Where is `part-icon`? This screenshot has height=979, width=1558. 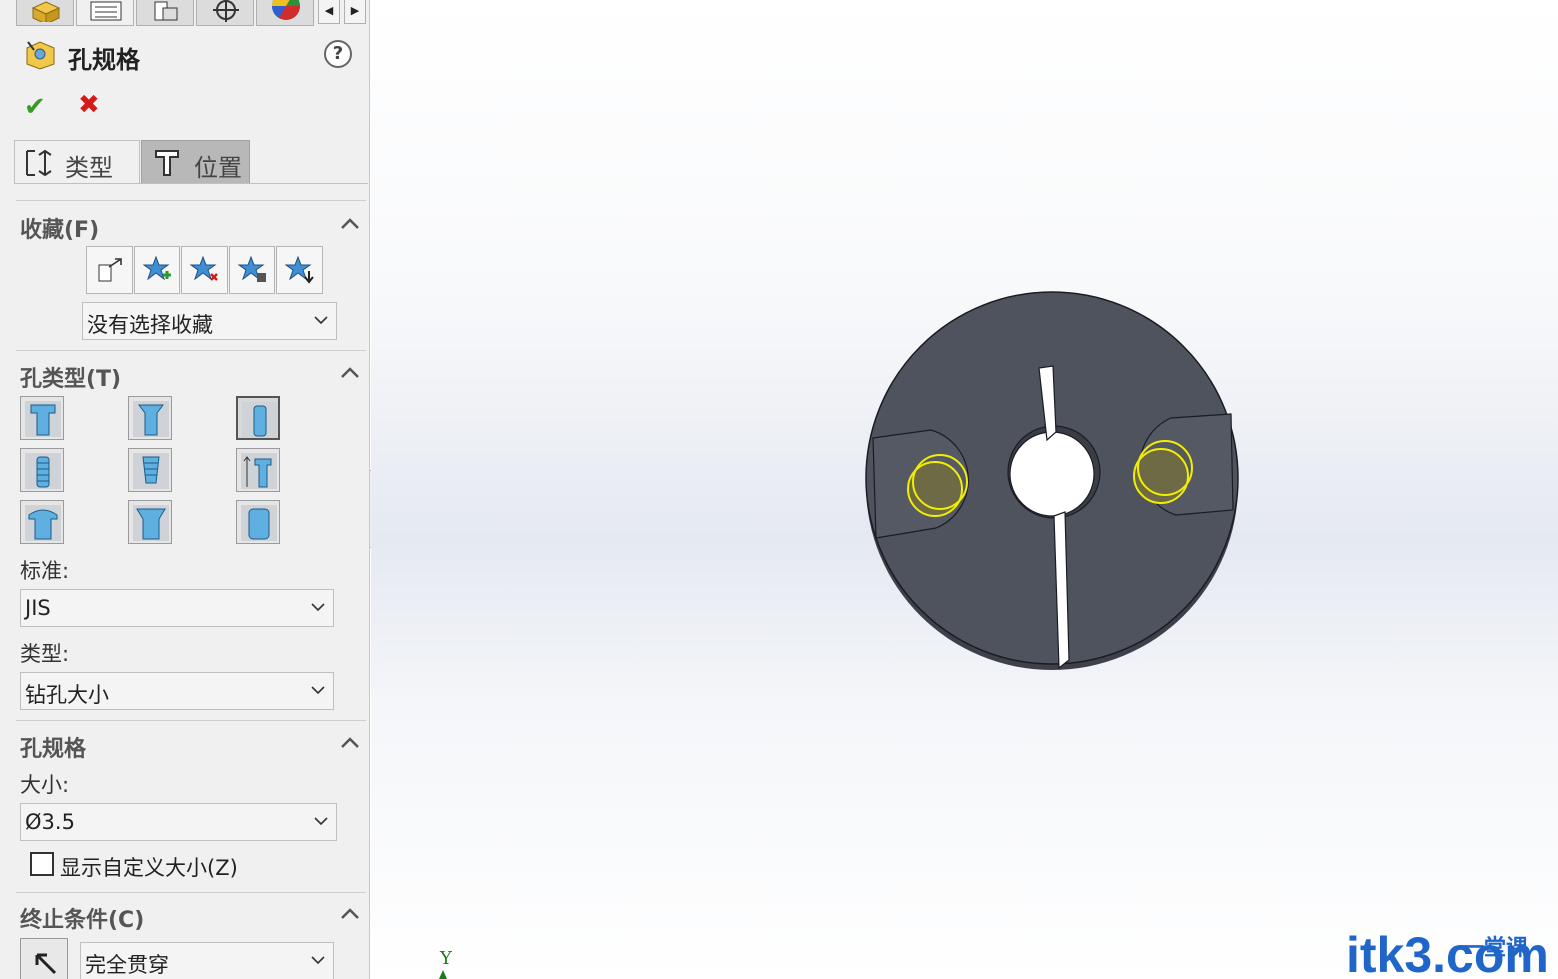
part-icon is located at coordinates (46, 11).